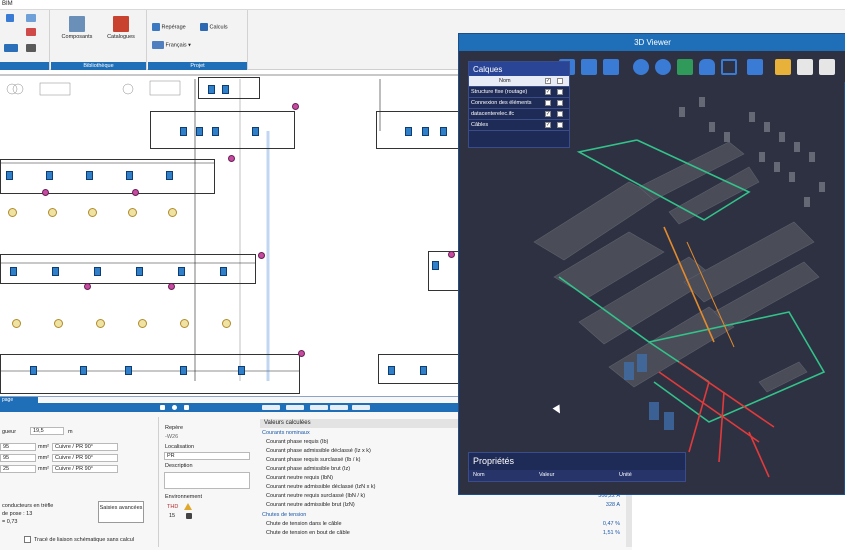 The image size is (845, 550). Describe the element at coordinates (18, 469) in the screenshot. I see `section-input: 25` at that location.